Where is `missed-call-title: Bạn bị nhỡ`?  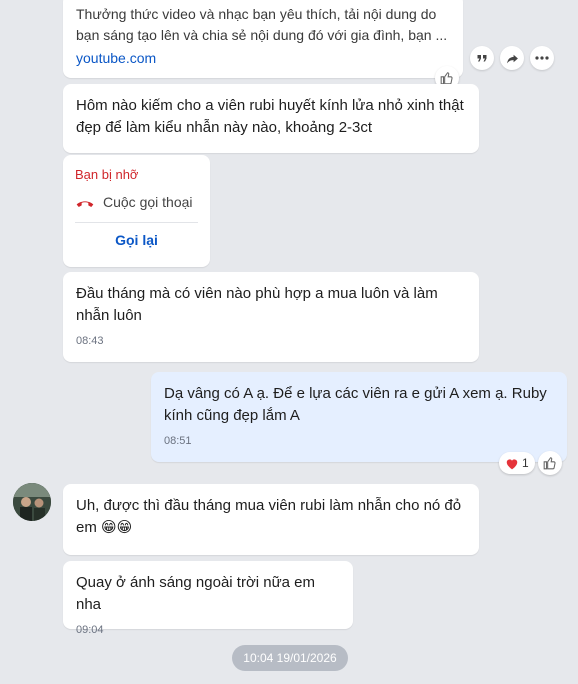 missed-call-title: Bạn bị nhỡ is located at coordinates (107, 174).